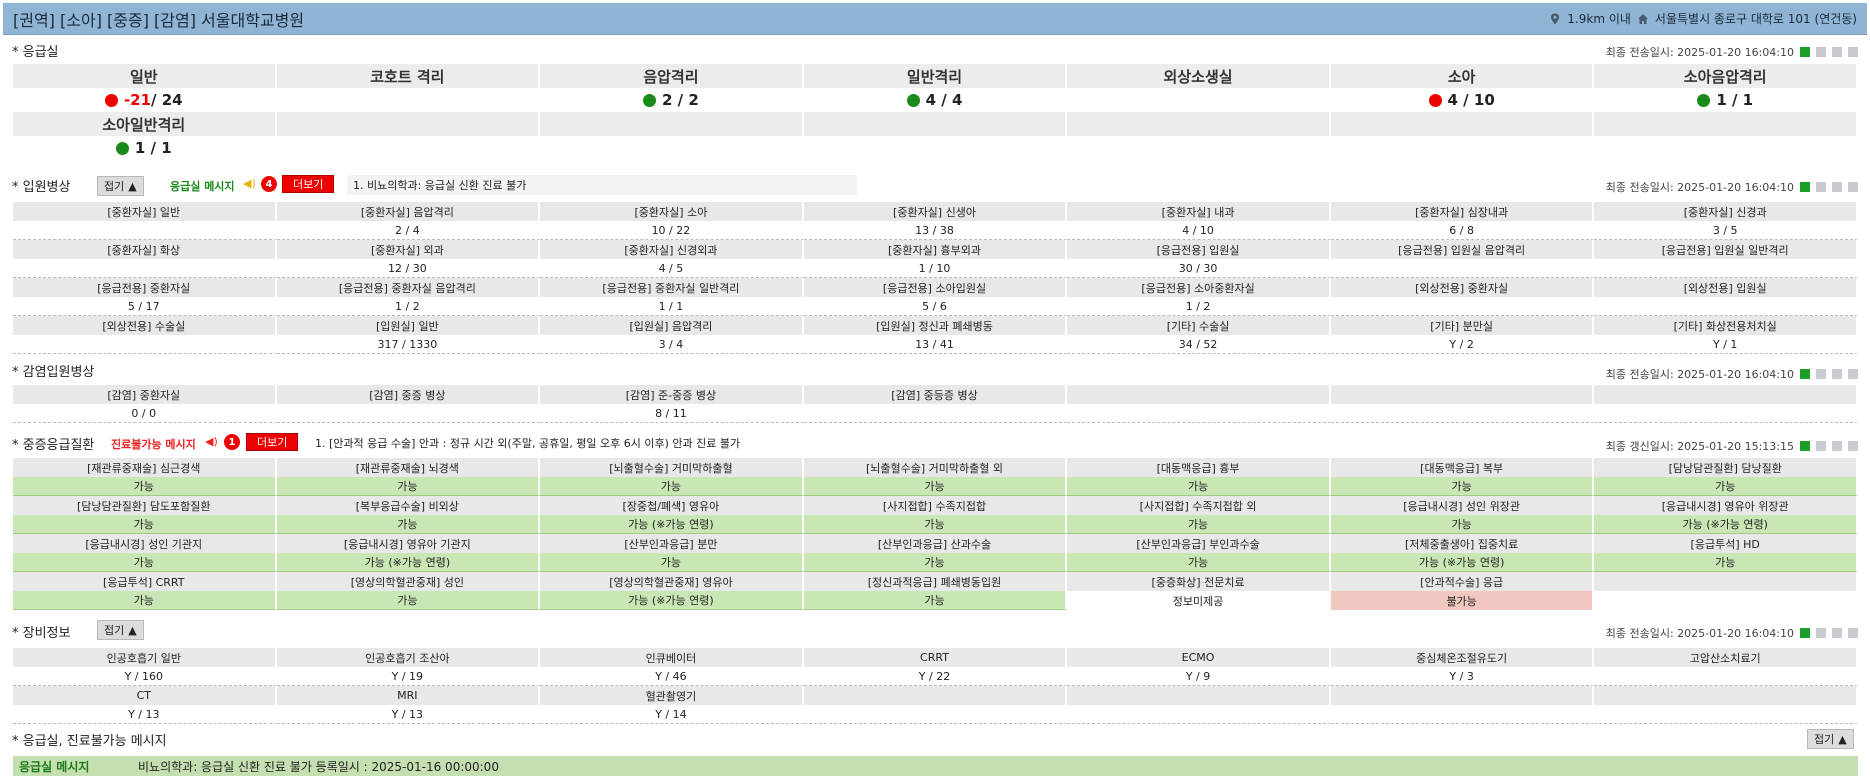 This screenshot has width=1870, height=776. Describe the element at coordinates (120, 186) in the screenshot. I see `ward-fold-button: 접기 ▲` at that location.